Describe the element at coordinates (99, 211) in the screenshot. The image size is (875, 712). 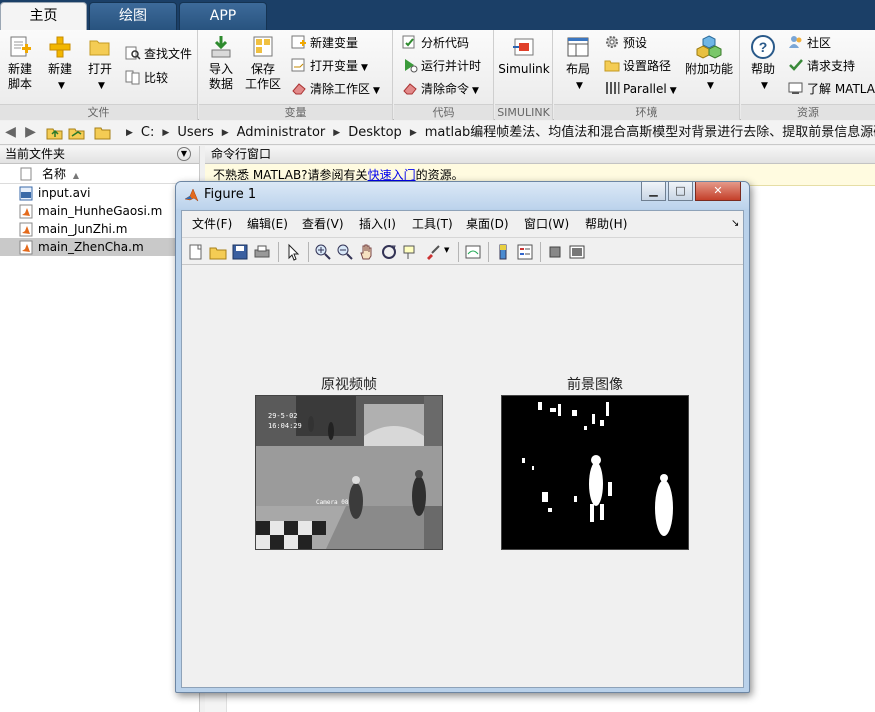
I see `file-row: main_HunheGaosi.m` at that location.